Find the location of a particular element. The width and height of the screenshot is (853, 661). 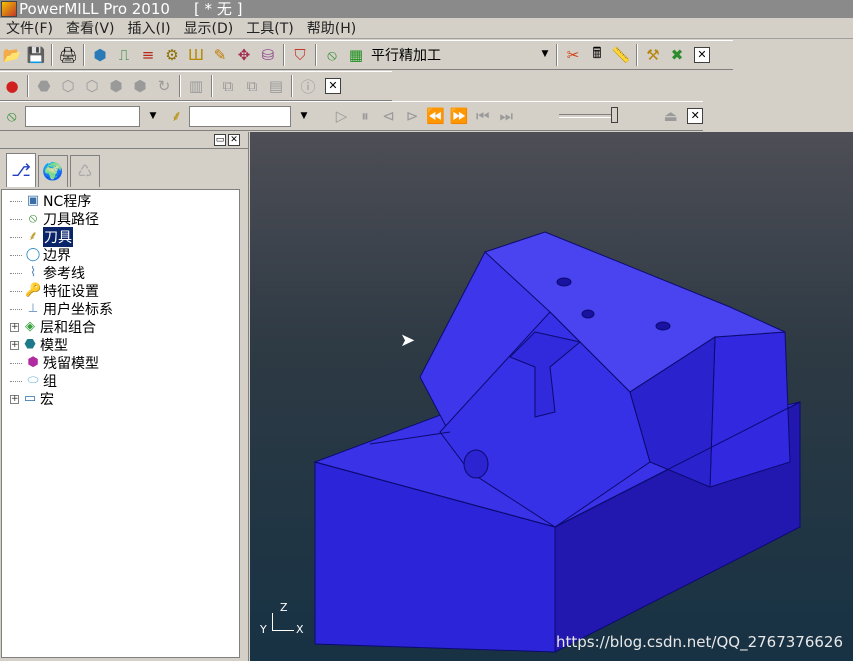

go-start-icon: ⏮ is located at coordinates (483, 116).